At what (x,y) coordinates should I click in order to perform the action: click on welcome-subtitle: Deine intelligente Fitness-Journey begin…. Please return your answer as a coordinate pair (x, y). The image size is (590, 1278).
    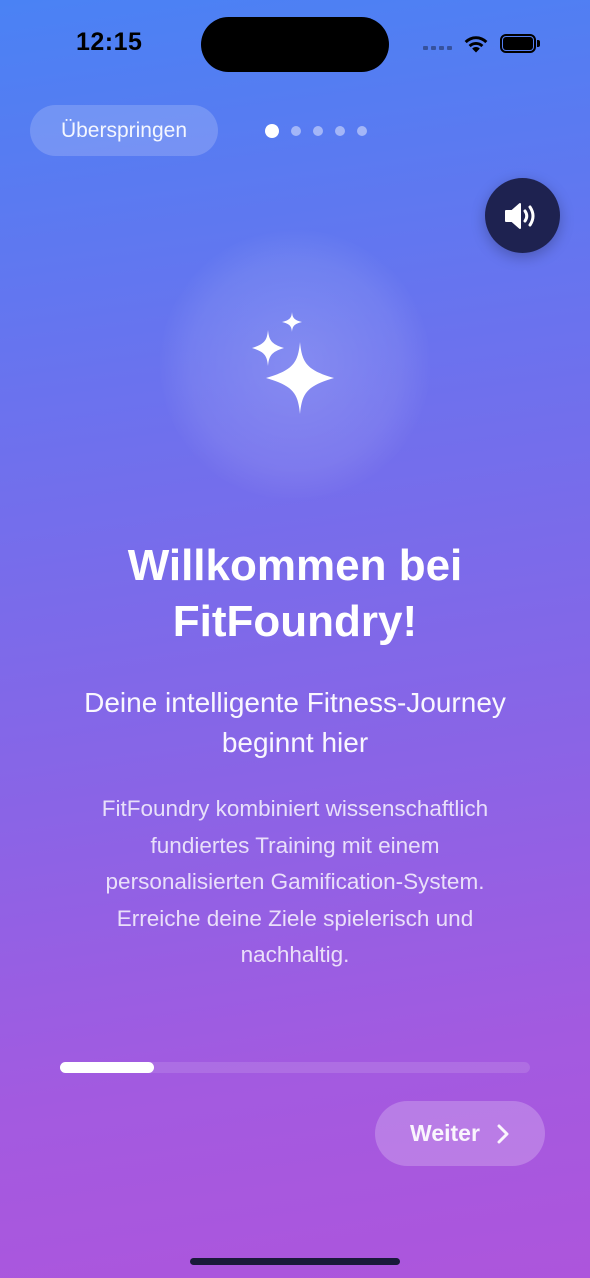
    Looking at the image, I should click on (295, 722).